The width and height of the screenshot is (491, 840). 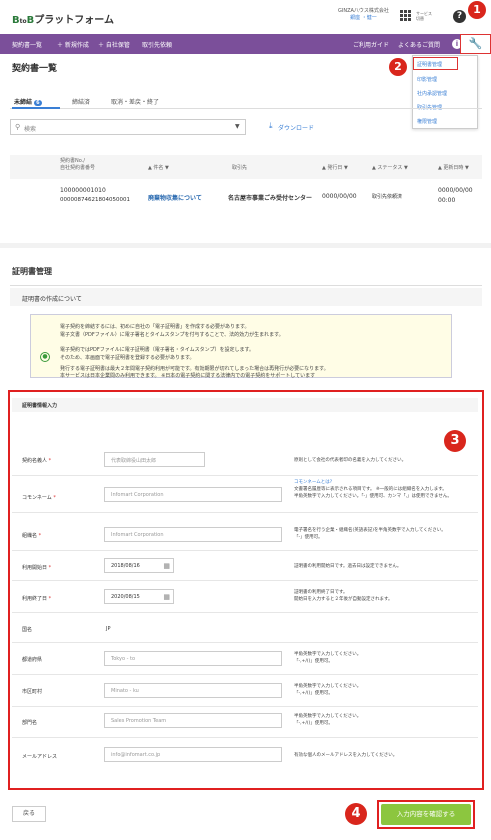 I want to click on country-label: 国名, so click(x=27, y=630).